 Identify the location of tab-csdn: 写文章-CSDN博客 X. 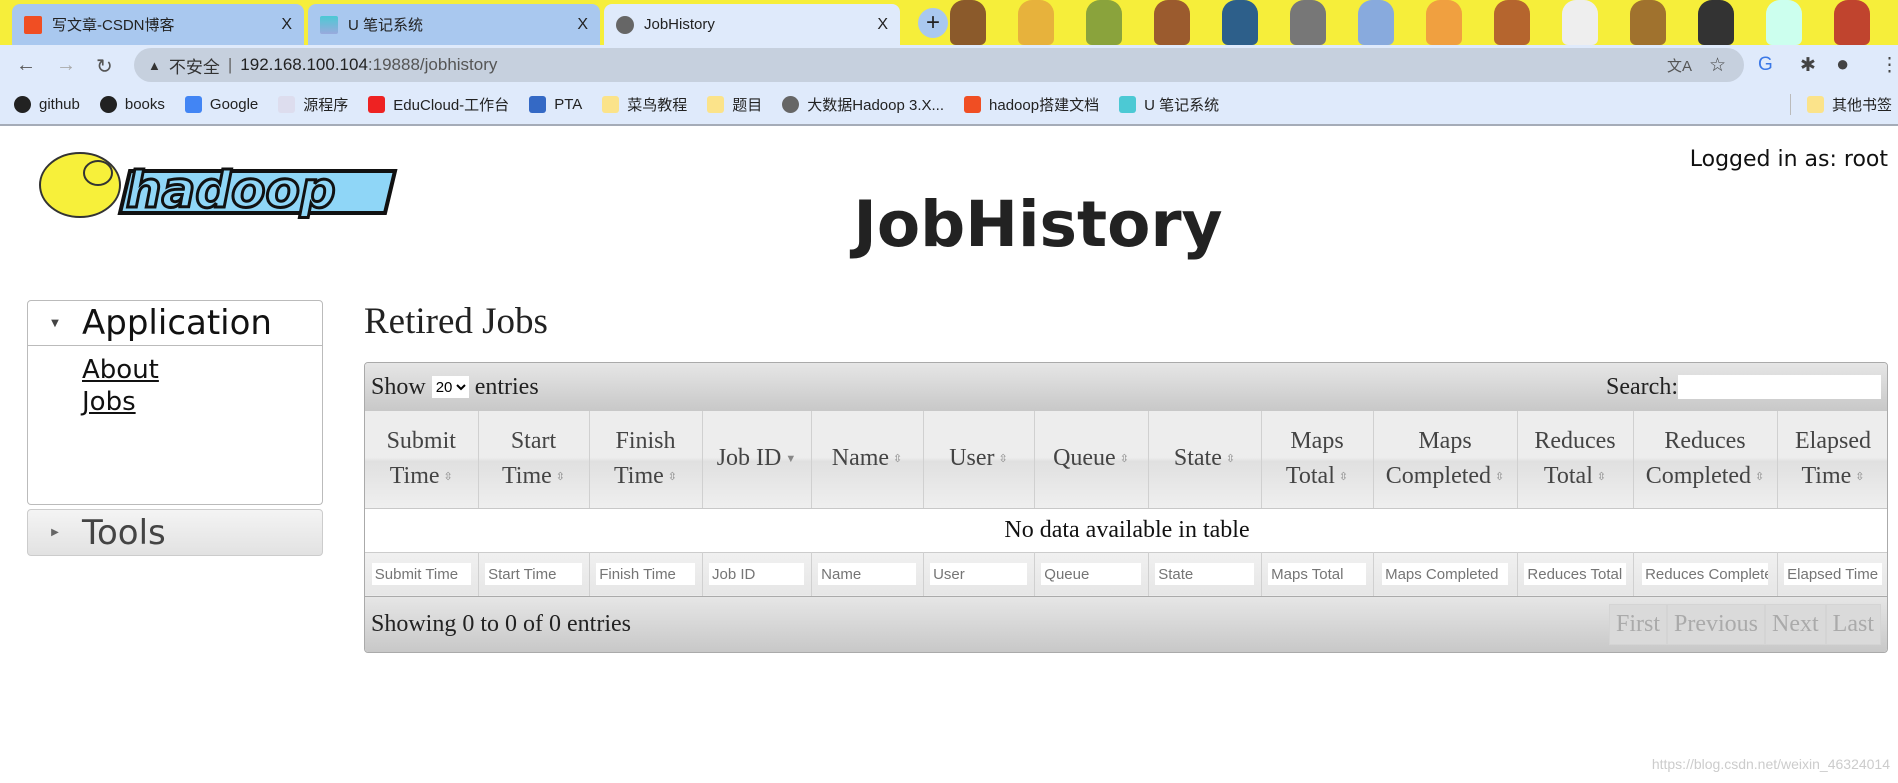
(158, 24).